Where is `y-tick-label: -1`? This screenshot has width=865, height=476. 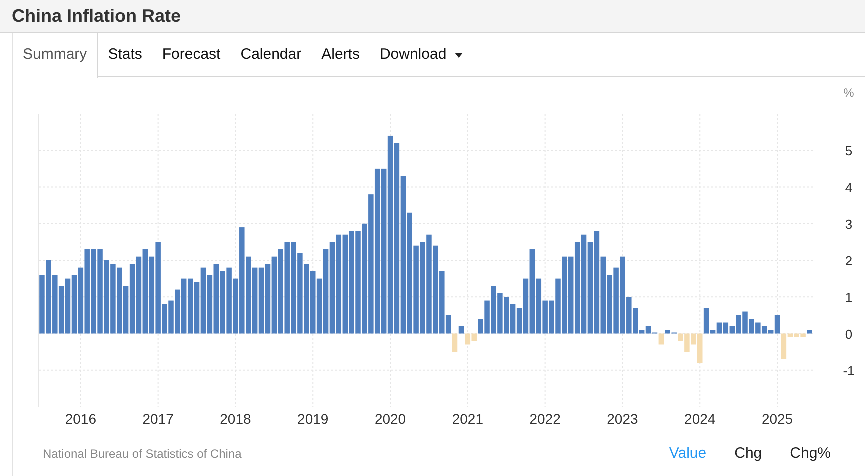 y-tick-label: -1 is located at coordinates (849, 370).